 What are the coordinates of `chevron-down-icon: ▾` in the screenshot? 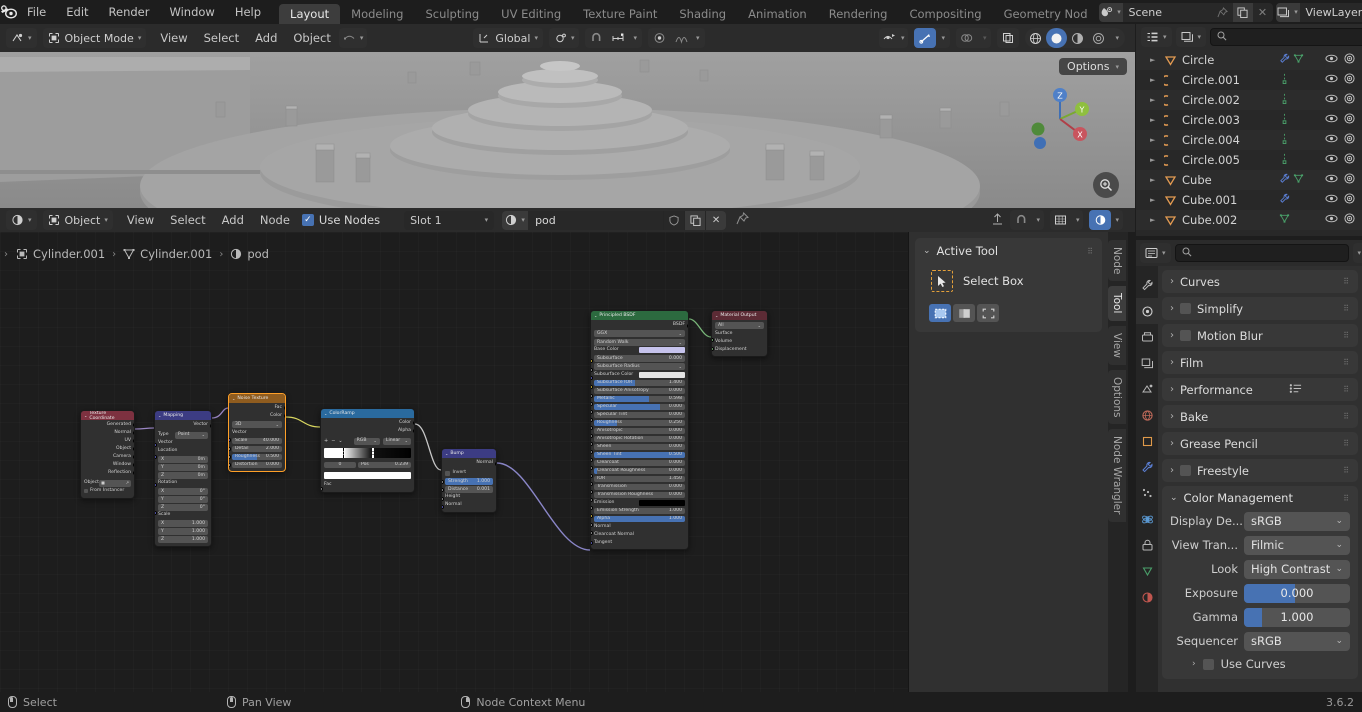 It's located at (1117, 38).